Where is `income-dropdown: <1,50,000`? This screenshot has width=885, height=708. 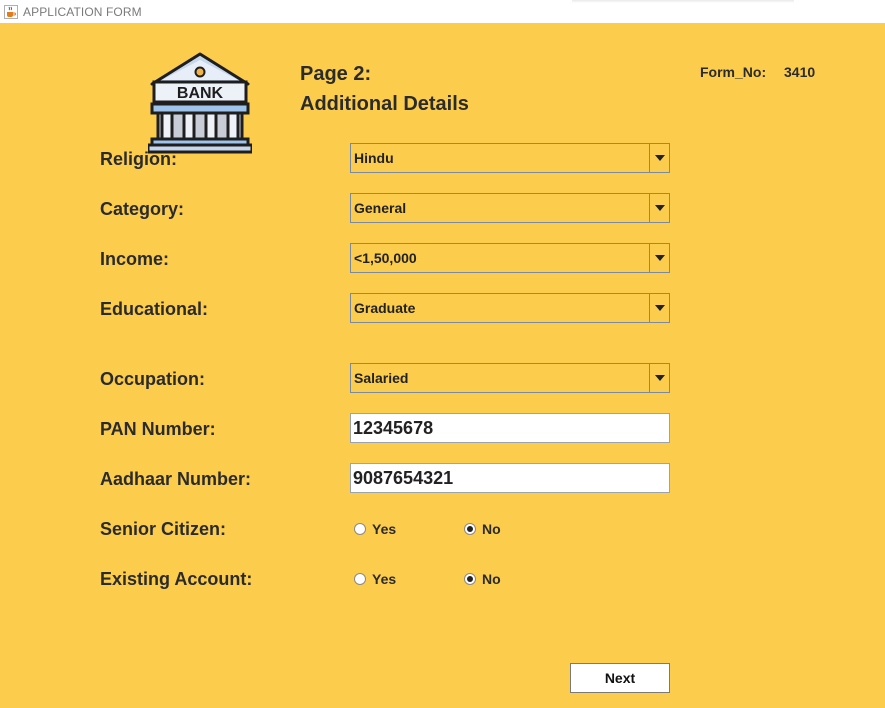 income-dropdown: <1,50,000 is located at coordinates (510, 258).